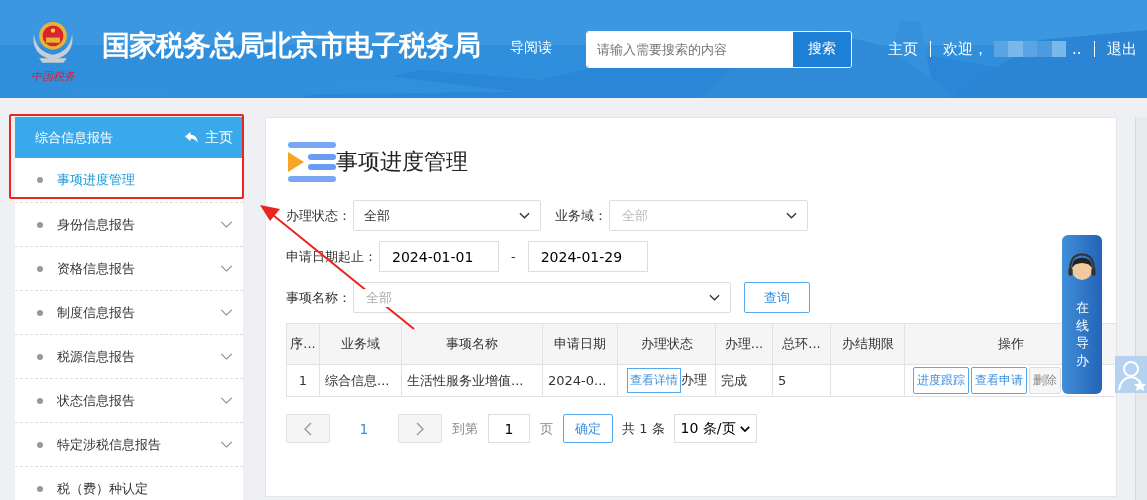  I want to click on sidebar-item: 资格信息报告, so click(129, 269).